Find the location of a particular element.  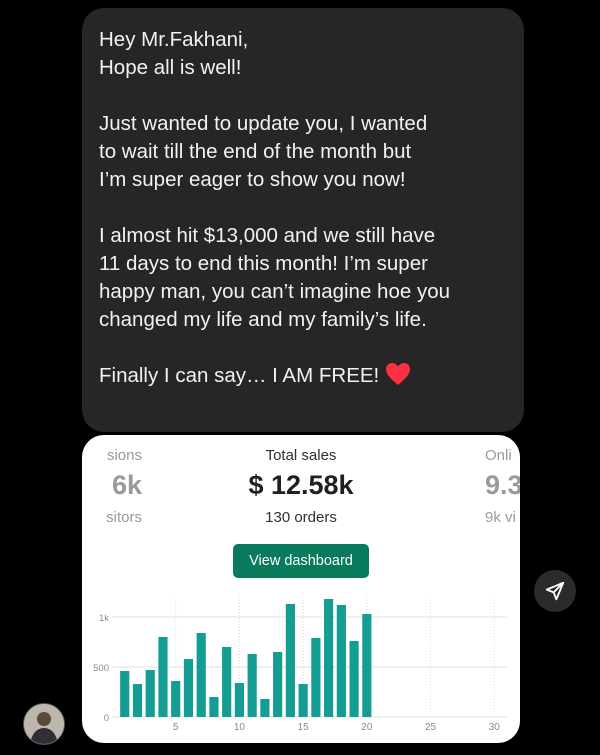

message-line: Just wanted to update you, I wanted is located at coordinates (263, 123).